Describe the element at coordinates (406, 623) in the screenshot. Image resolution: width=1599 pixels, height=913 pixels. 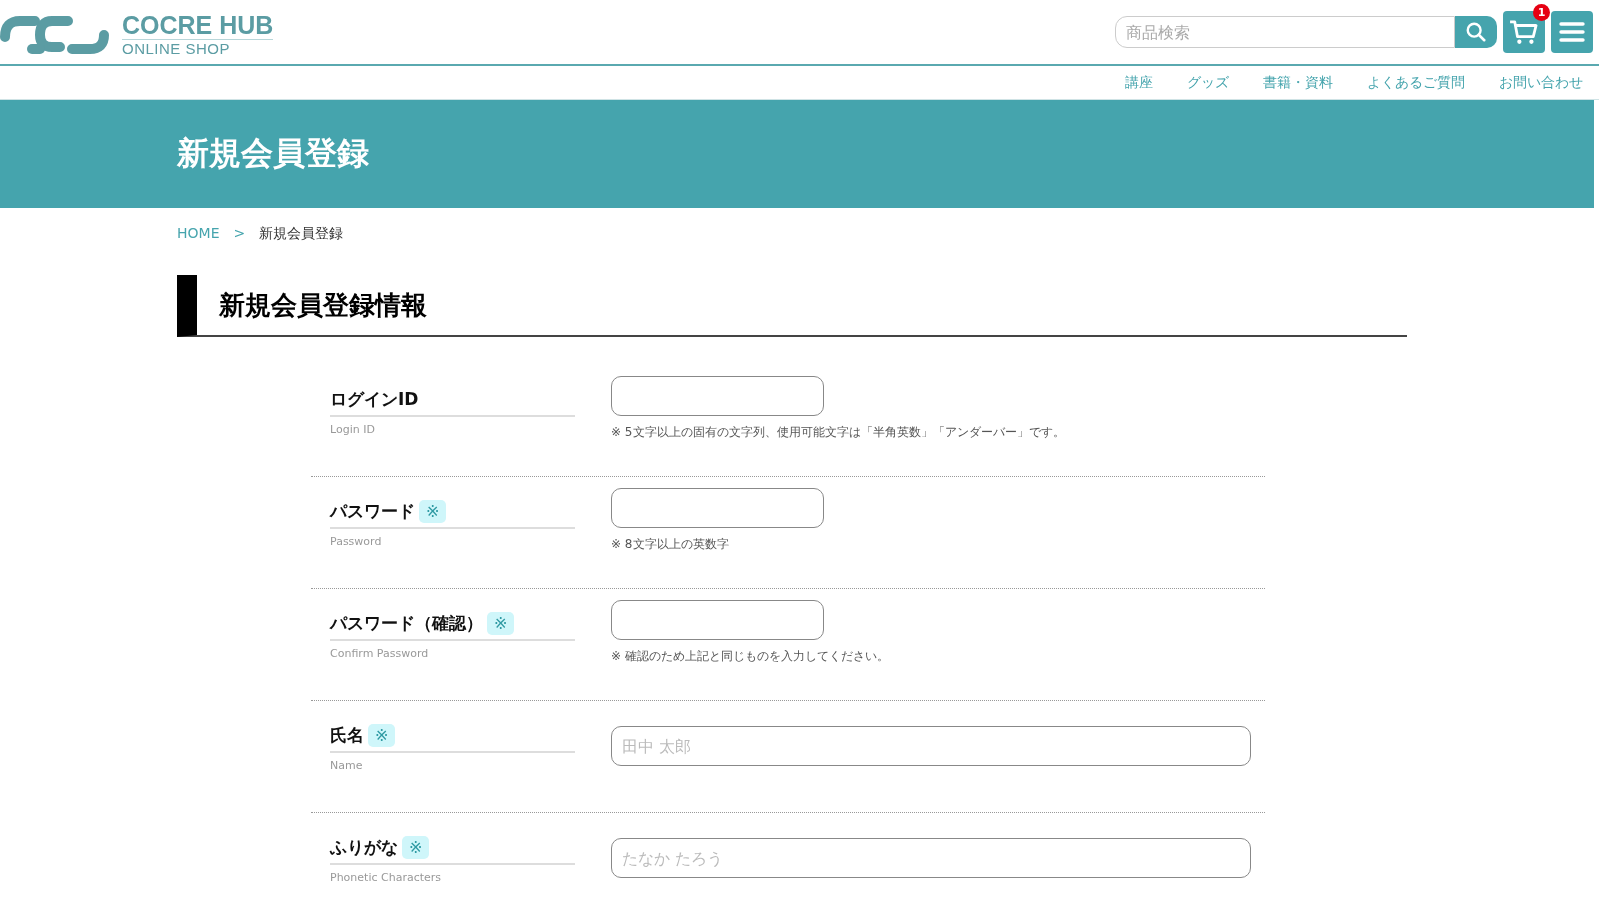
I see `field-label: パスワード（確認）` at that location.